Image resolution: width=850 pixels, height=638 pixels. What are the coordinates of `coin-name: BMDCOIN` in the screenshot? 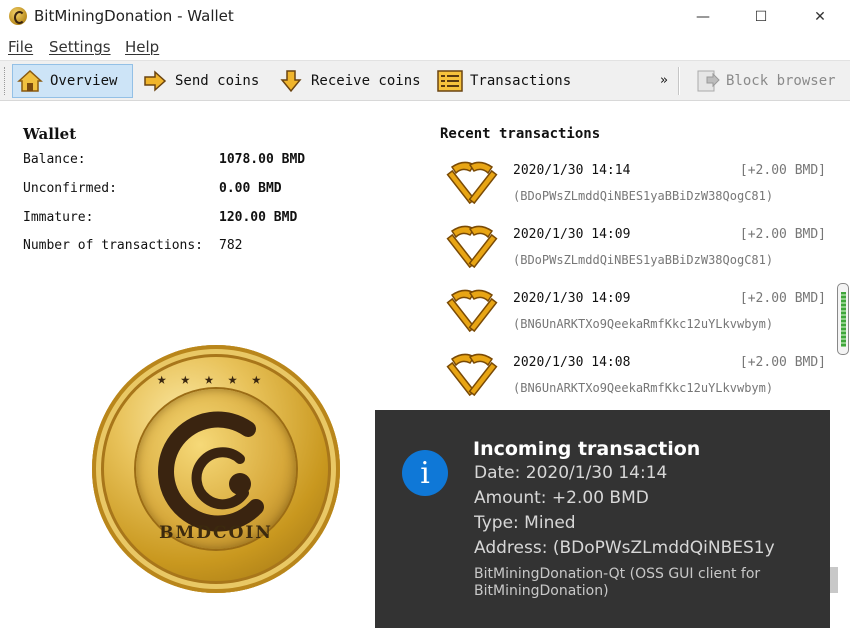 It's located at (216, 533).